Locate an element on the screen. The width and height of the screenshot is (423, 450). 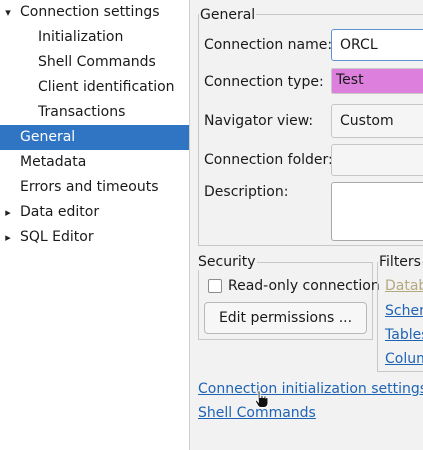
readonly-checkbox is located at coordinates (215, 286).